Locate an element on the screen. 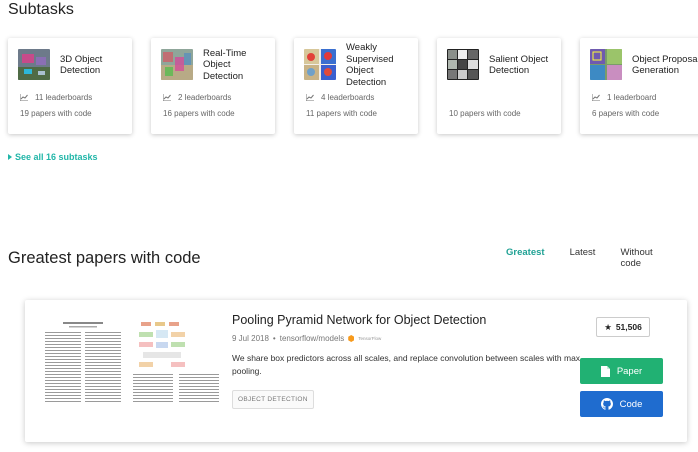  tab-without-code: Without code is located at coordinates (646, 258).